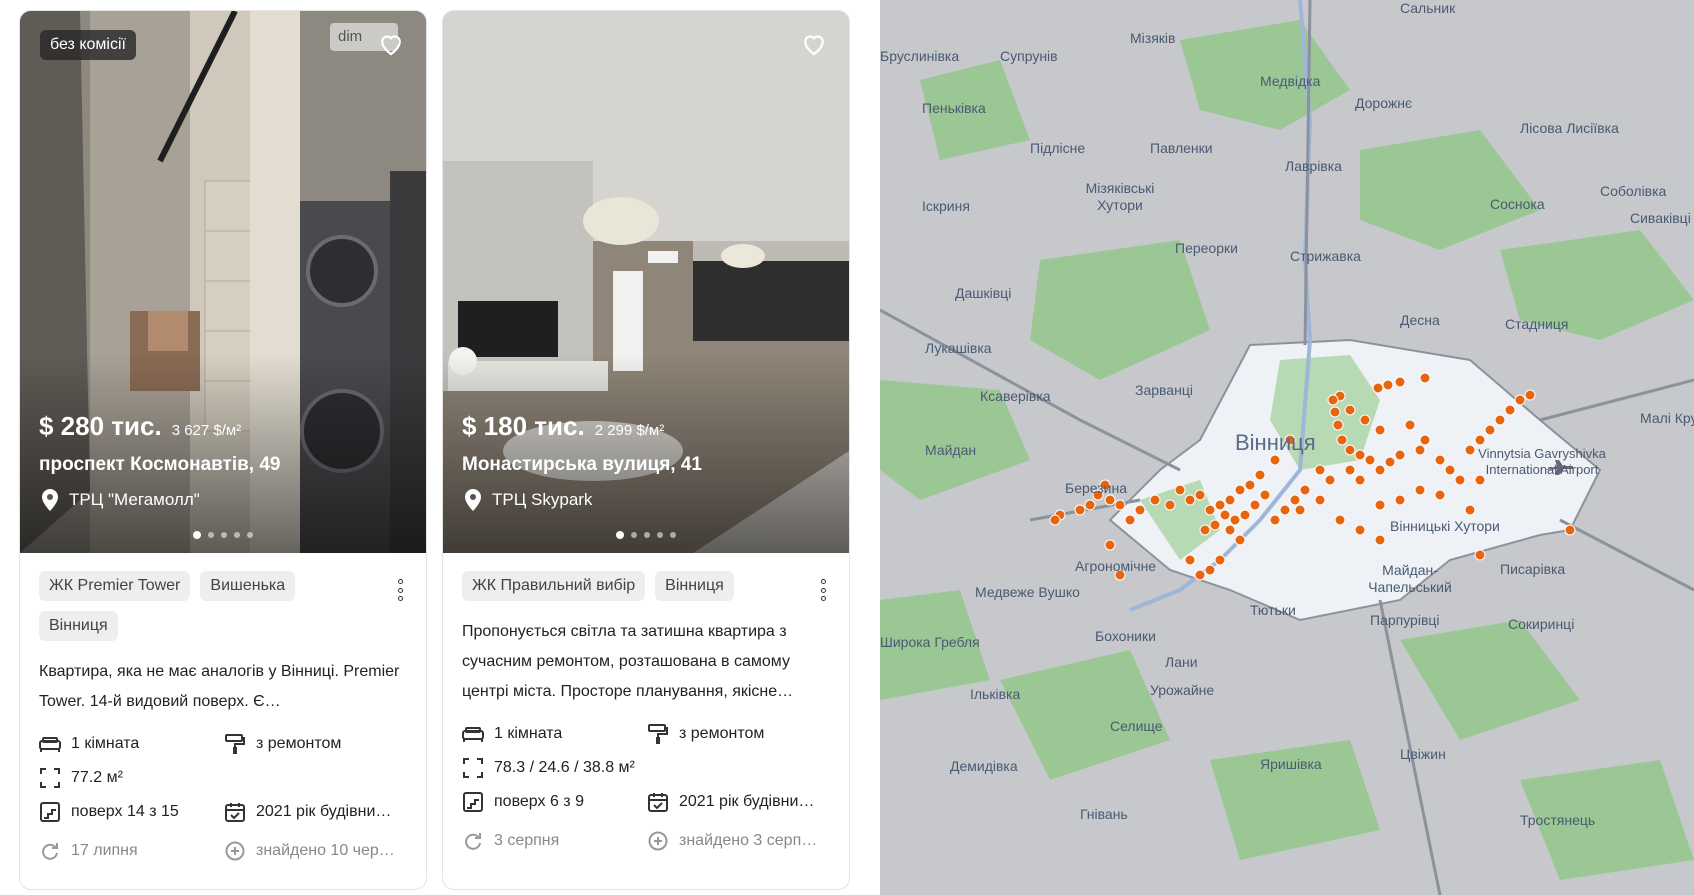 This screenshot has width=1694, height=895. I want to click on landmark-label: ТРЦ Skypark, so click(542, 499).